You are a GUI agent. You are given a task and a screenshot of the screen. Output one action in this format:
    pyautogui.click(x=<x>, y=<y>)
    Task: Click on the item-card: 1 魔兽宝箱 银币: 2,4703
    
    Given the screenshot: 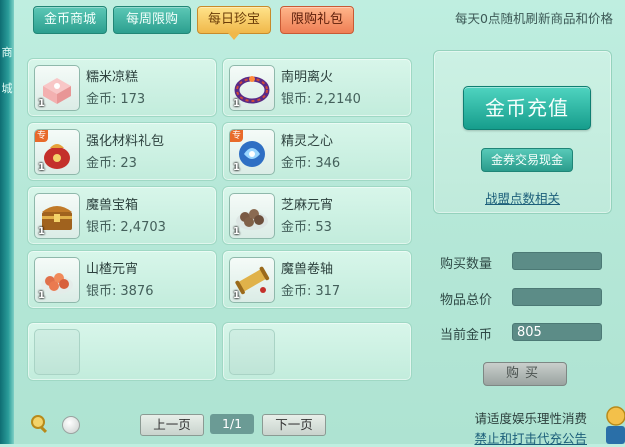 What is the action you would take?
    pyautogui.click(x=122, y=215)
    